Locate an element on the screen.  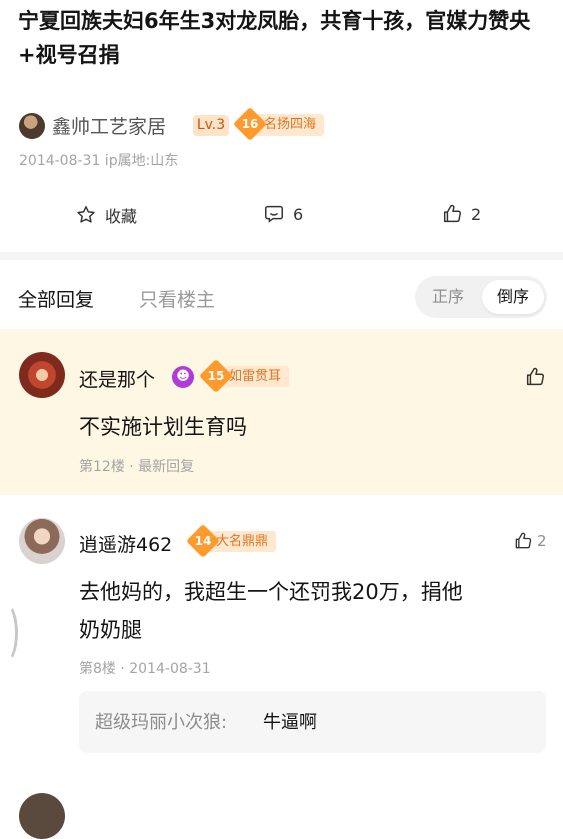
tab-all-replies: 全部回复 is located at coordinates (56, 298).